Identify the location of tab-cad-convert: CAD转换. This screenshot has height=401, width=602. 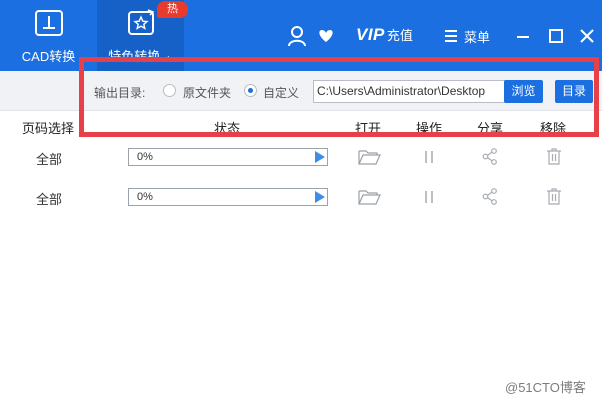
(48, 35).